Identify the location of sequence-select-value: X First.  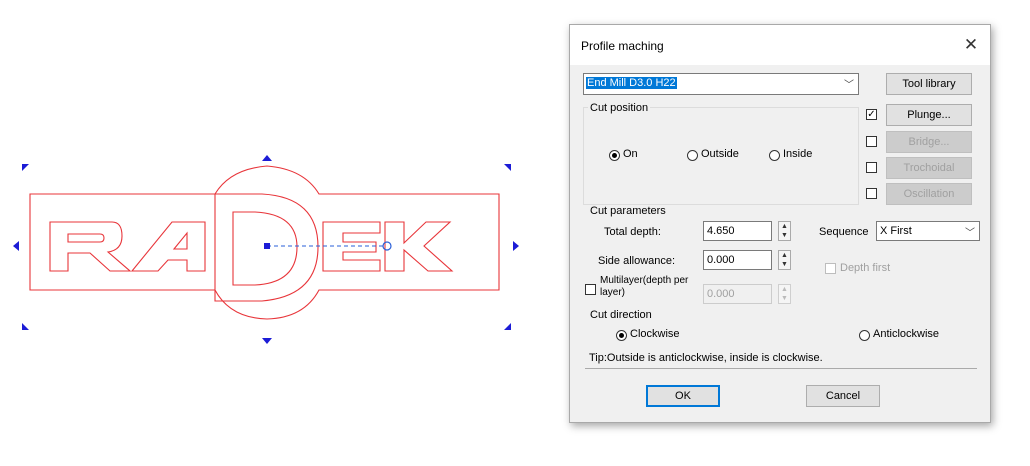
(896, 231).